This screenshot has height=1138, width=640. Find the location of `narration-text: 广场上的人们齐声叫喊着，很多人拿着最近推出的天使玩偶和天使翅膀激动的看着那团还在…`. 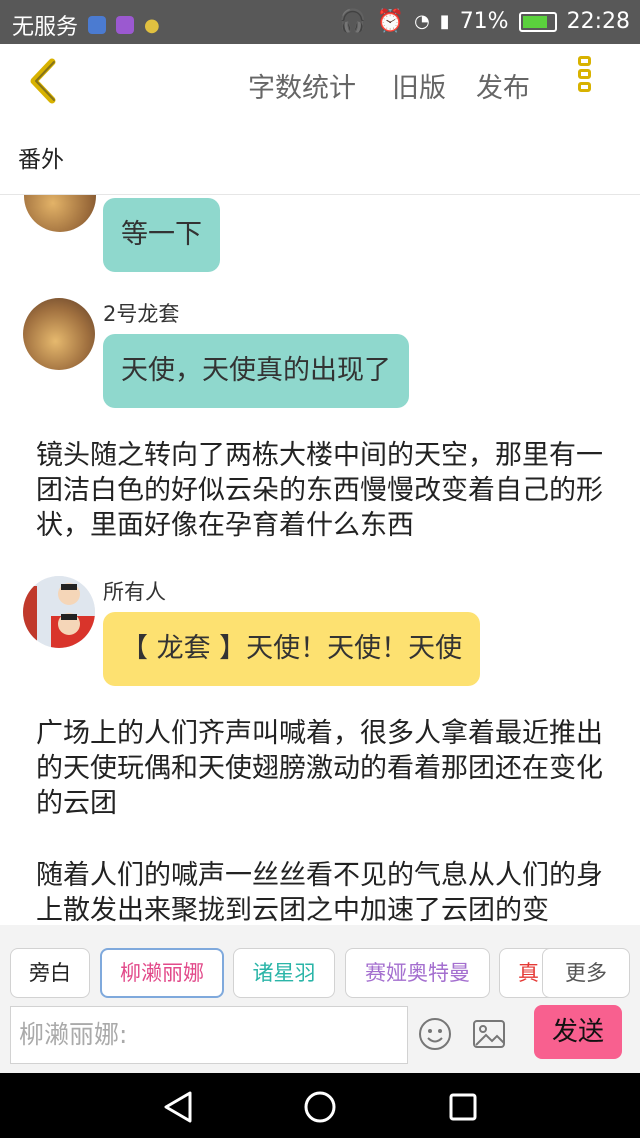

narration-text: 广场上的人们齐声叫喊着，很多人拿着最近推出的天使玩偶和天使翅膀激动的看着那团还在… is located at coordinates (326, 768).